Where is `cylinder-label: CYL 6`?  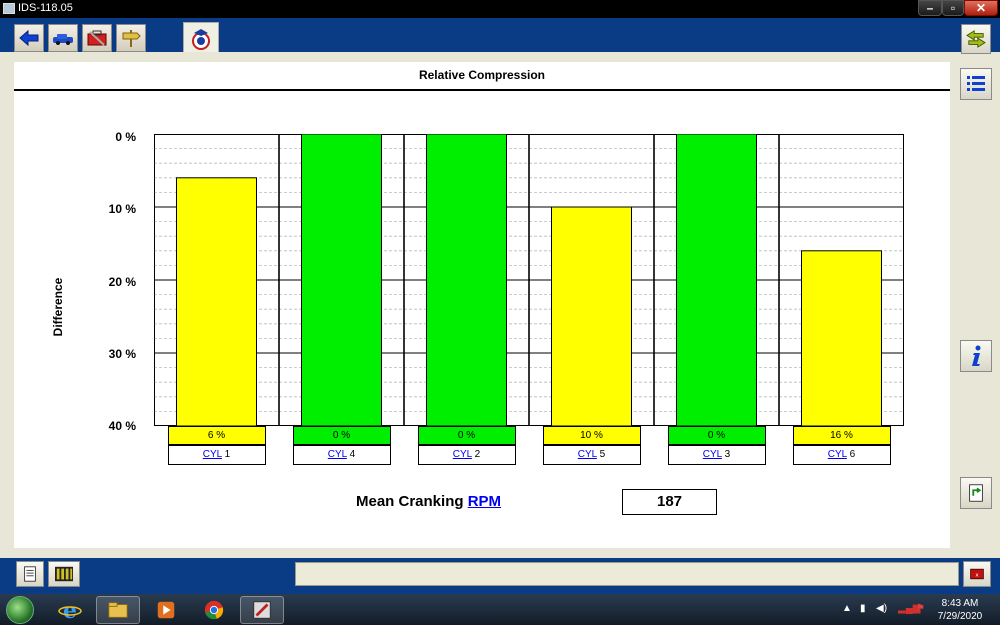 cylinder-label: CYL 6 is located at coordinates (841, 455).